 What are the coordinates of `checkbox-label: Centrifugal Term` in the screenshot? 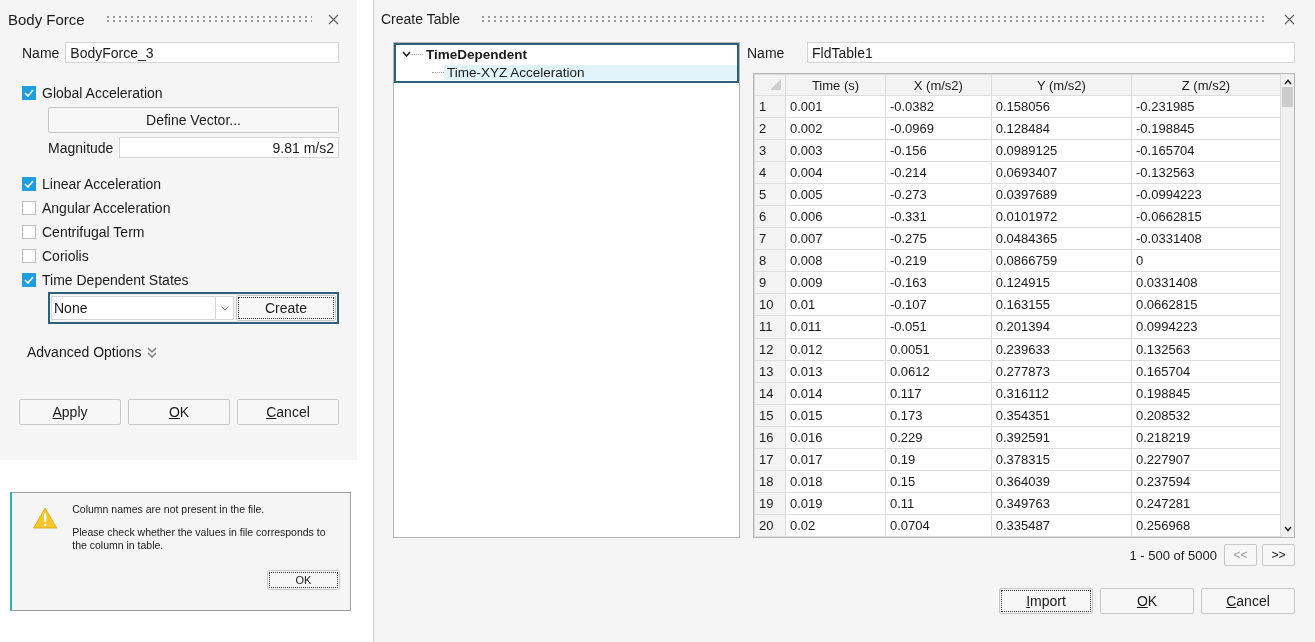 It's located at (93, 232).